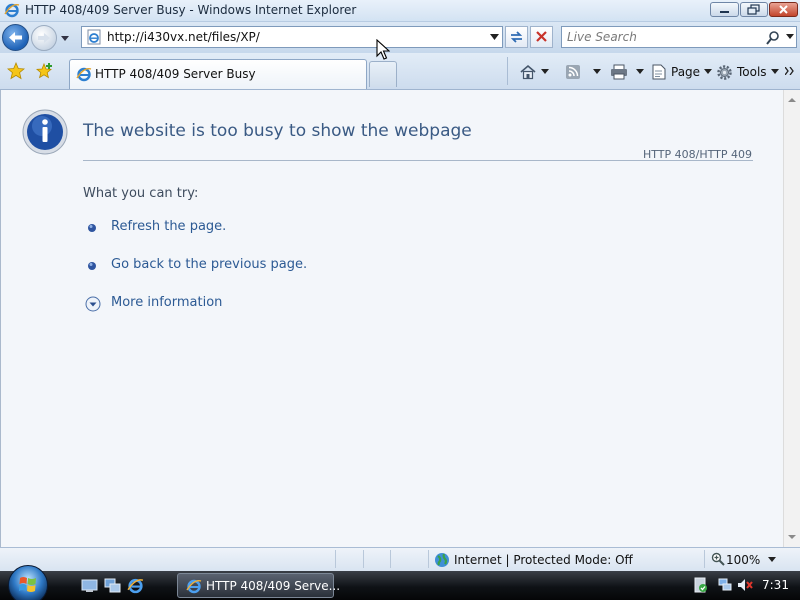 Image resolution: width=800 pixels, height=600 pixels. I want to click on forward-button, so click(44, 38).